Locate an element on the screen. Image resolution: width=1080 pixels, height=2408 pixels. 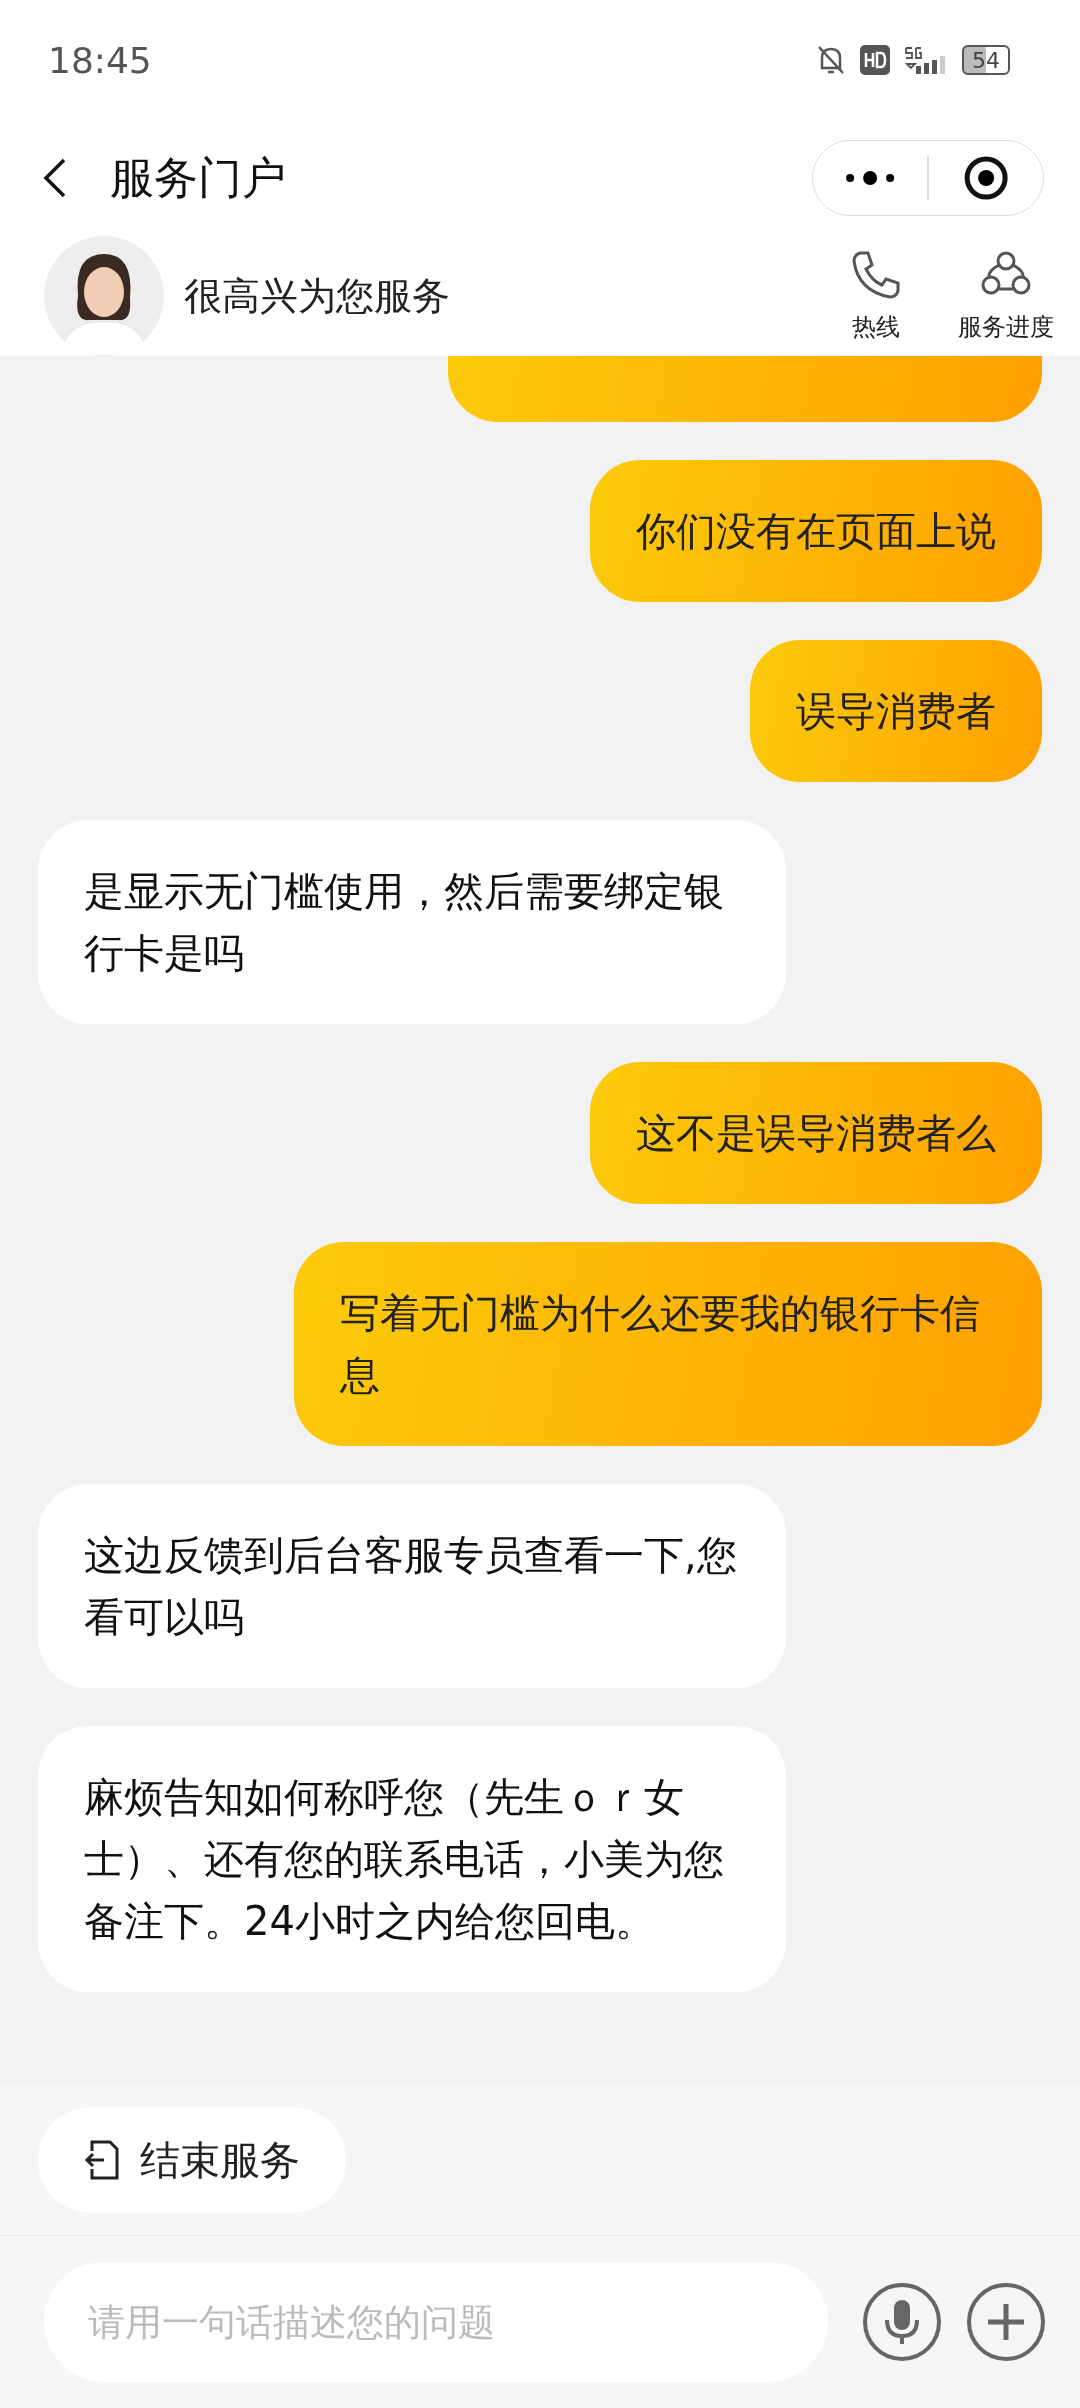
message-bubble: 是显示无门槛使用，然后需要绑定银行卡是吗 is located at coordinates (412, 922).